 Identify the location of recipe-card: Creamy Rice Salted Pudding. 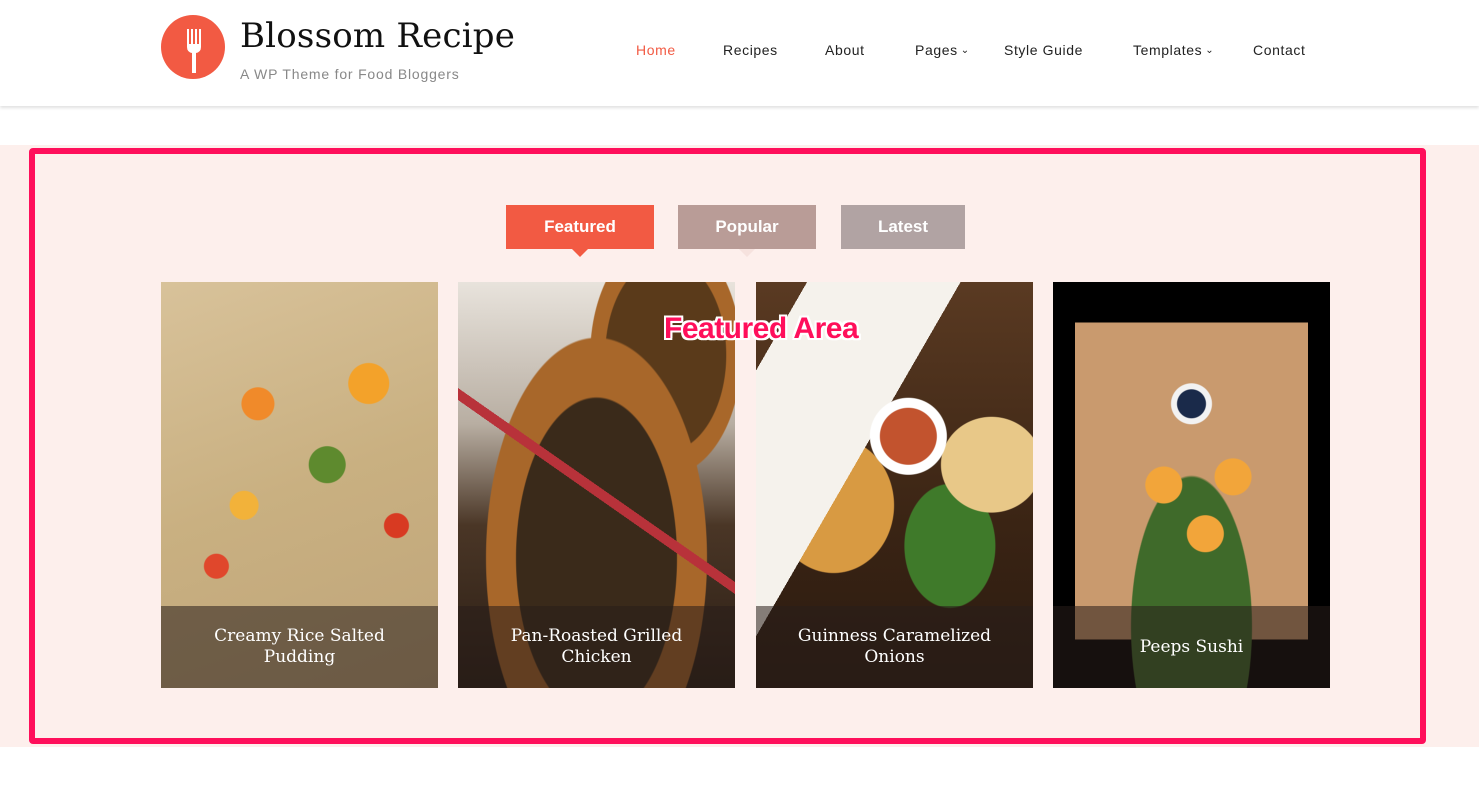
(299, 485).